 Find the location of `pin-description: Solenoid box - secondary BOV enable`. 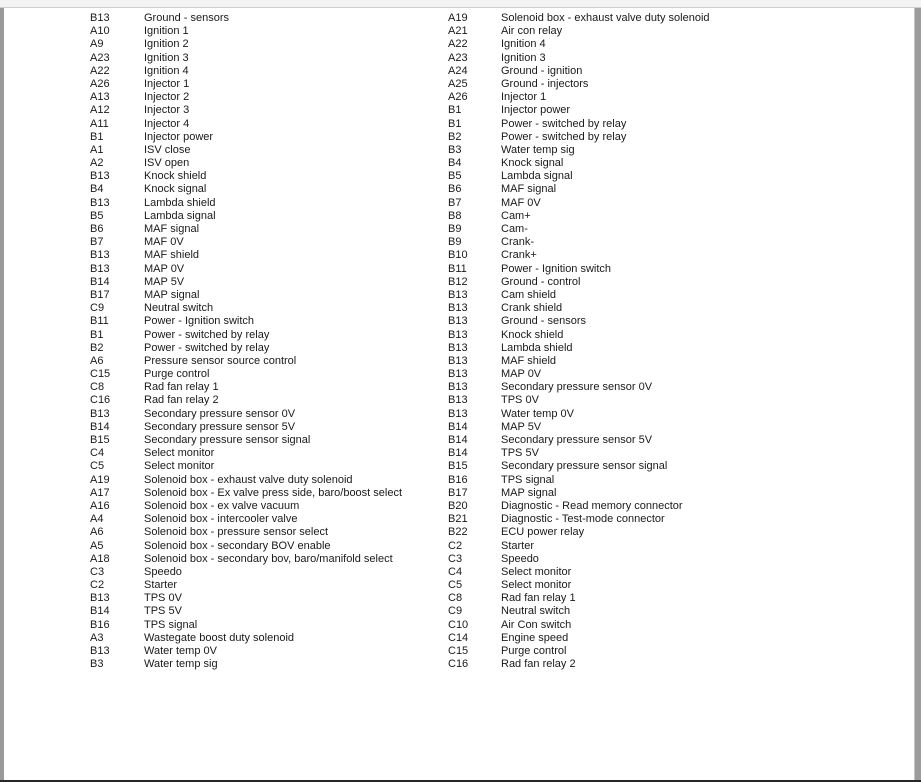

pin-description: Solenoid box - secondary BOV enable is located at coordinates (237, 545).